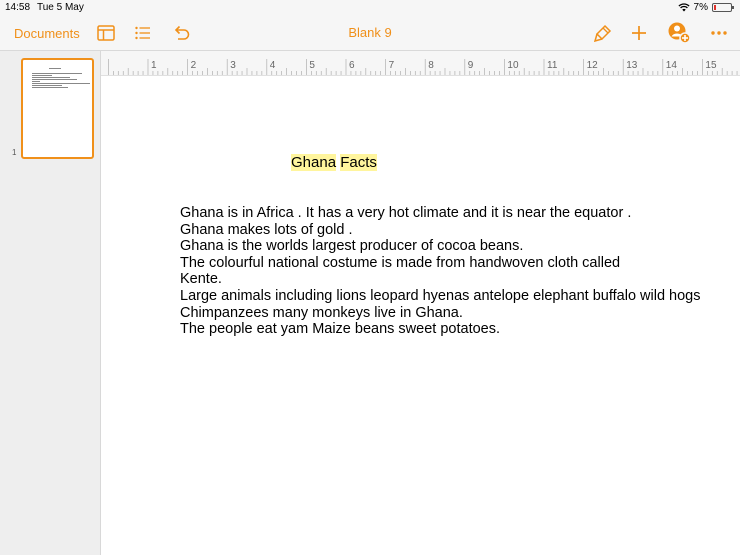 This screenshot has width=740, height=555. What do you see at coordinates (273, 65) in the screenshot?
I see `ruler-label: 4` at bounding box center [273, 65].